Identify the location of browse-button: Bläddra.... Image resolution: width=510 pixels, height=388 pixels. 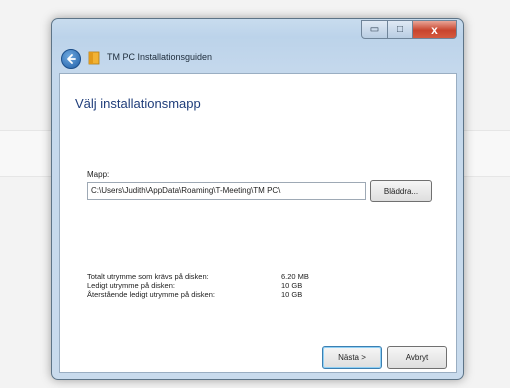
(401, 191).